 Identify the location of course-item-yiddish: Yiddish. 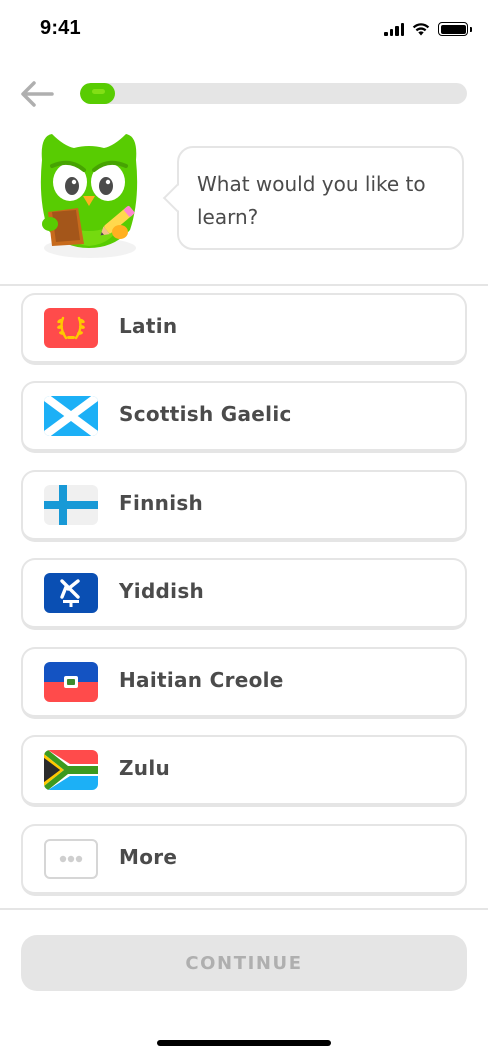
(244, 594).